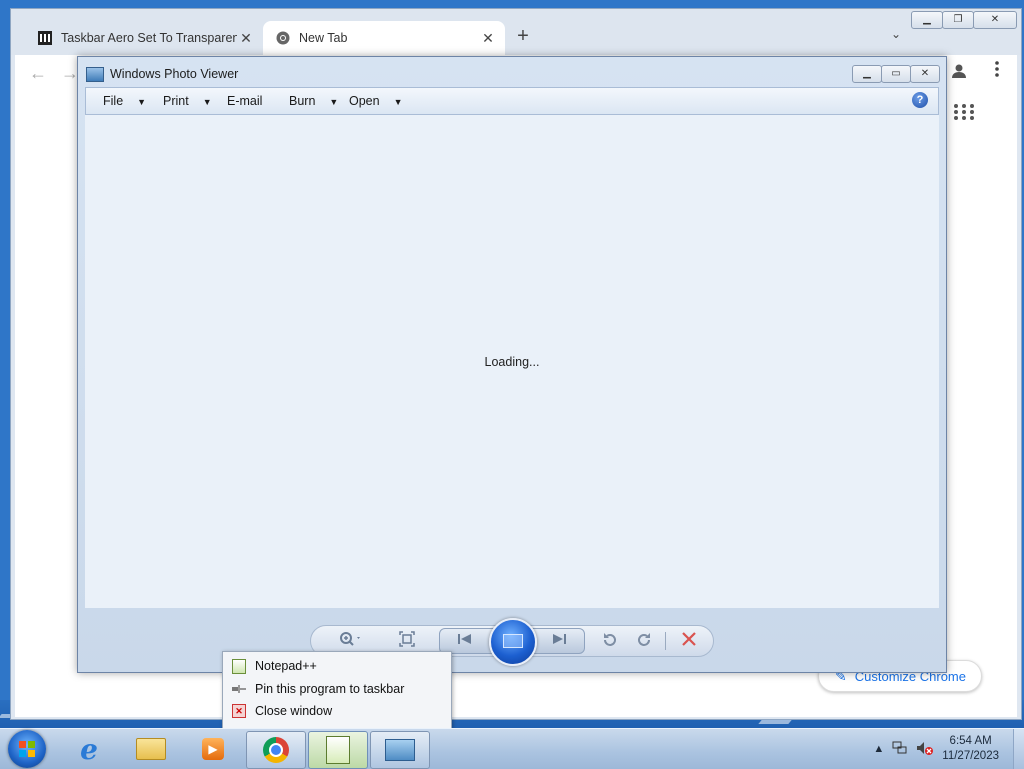 Image resolution: width=1024 pixels, height=769 pixels. I want to click on taskbar-google-chrome, so click(276, 750).